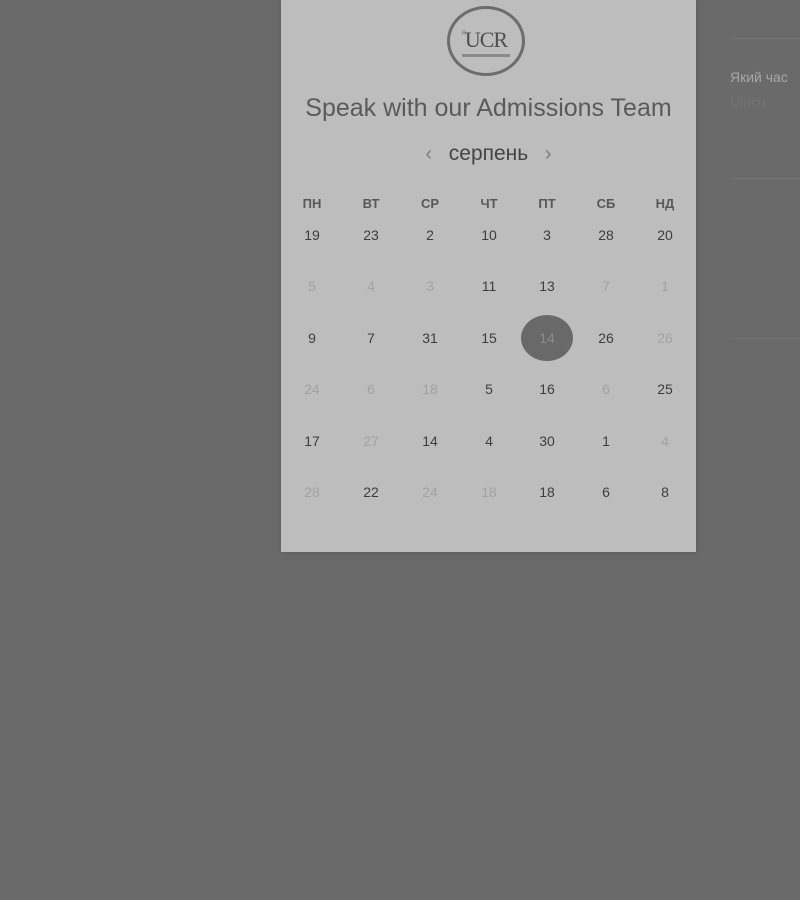 The image size is (800, 900). I want to click on logo-underline, so click(486, 55).